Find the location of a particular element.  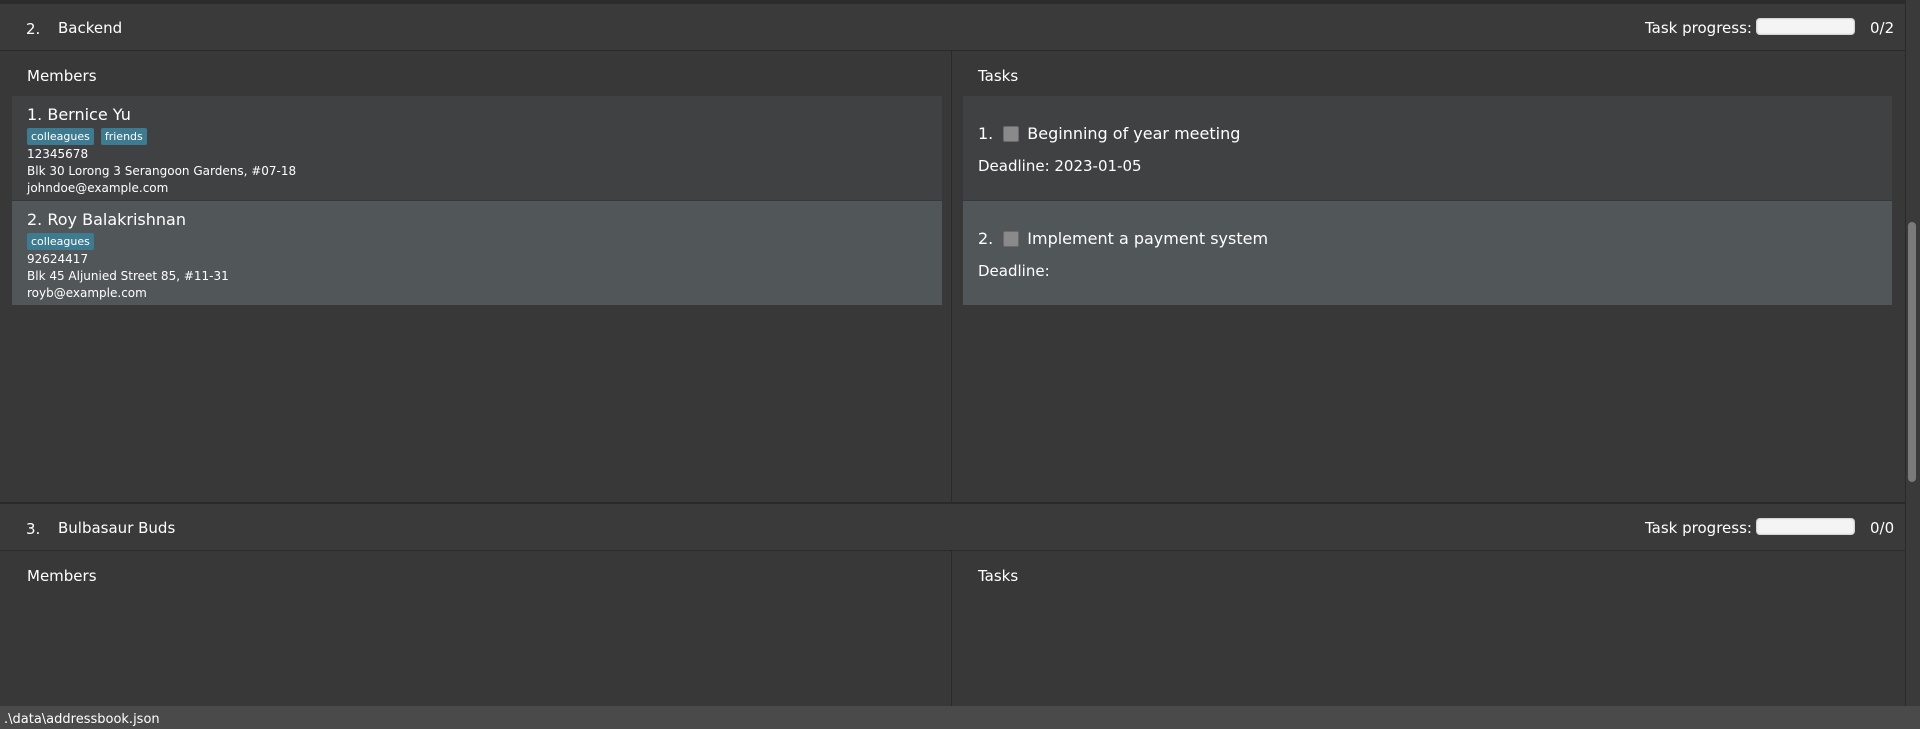

task-deadline: Deadline: 2023-01-05 is located at coordinates (1060, 166).